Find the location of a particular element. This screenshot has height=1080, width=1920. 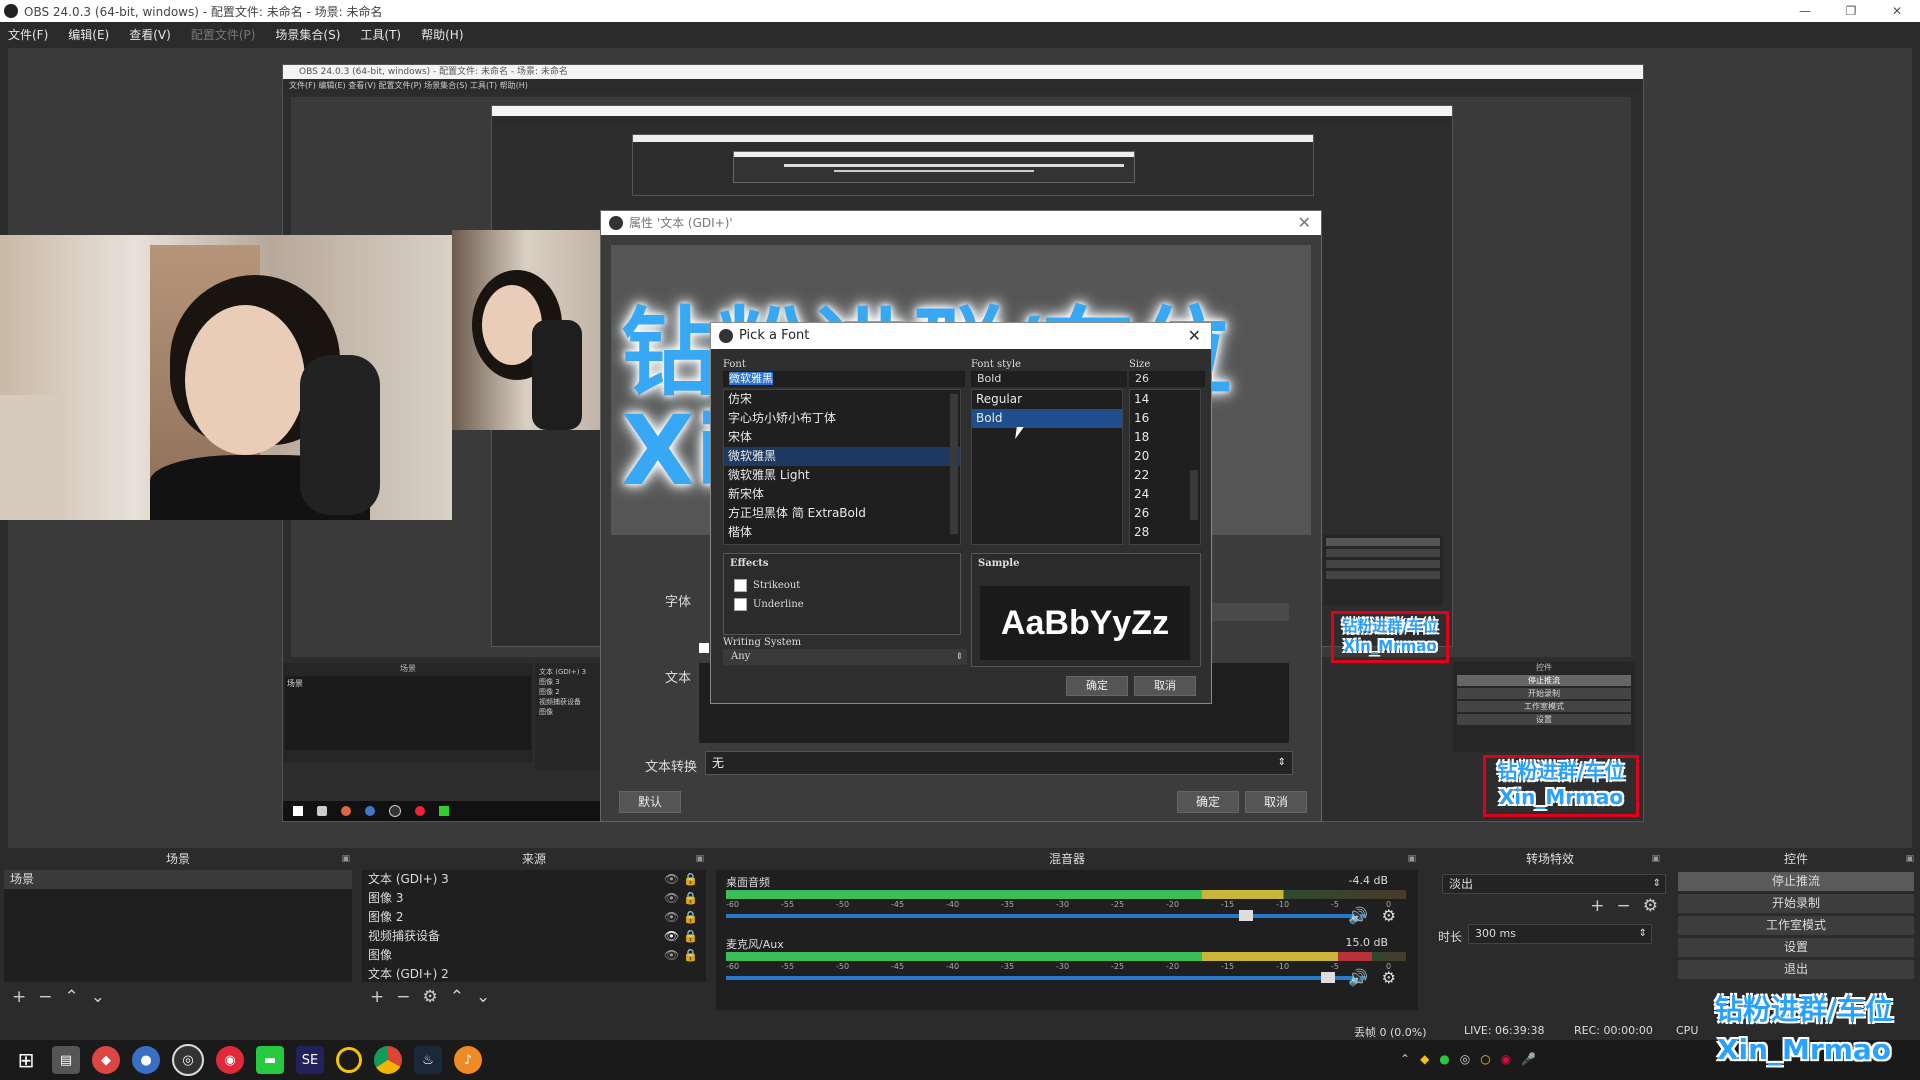

font-select-button is located at coordinates (1249, 612).